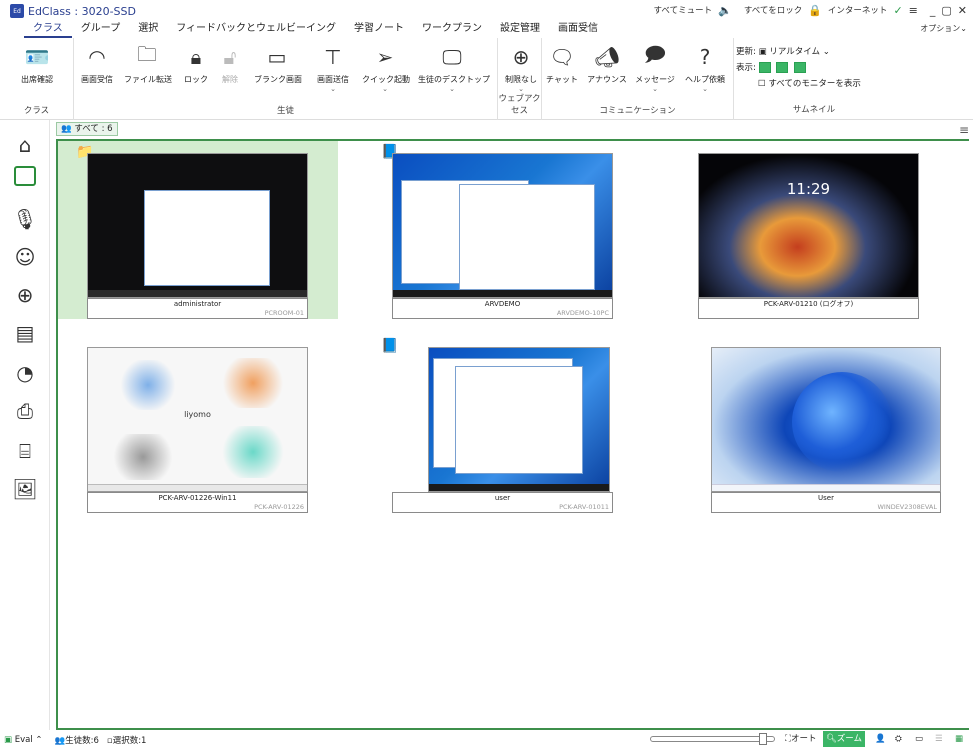 Image resolution: width=973 pixels, height=749 pixels. What do you see at coordinates (25, 145) in the screenshot?
I see `home-icon: ⌂` at bounding box center [25, 145].